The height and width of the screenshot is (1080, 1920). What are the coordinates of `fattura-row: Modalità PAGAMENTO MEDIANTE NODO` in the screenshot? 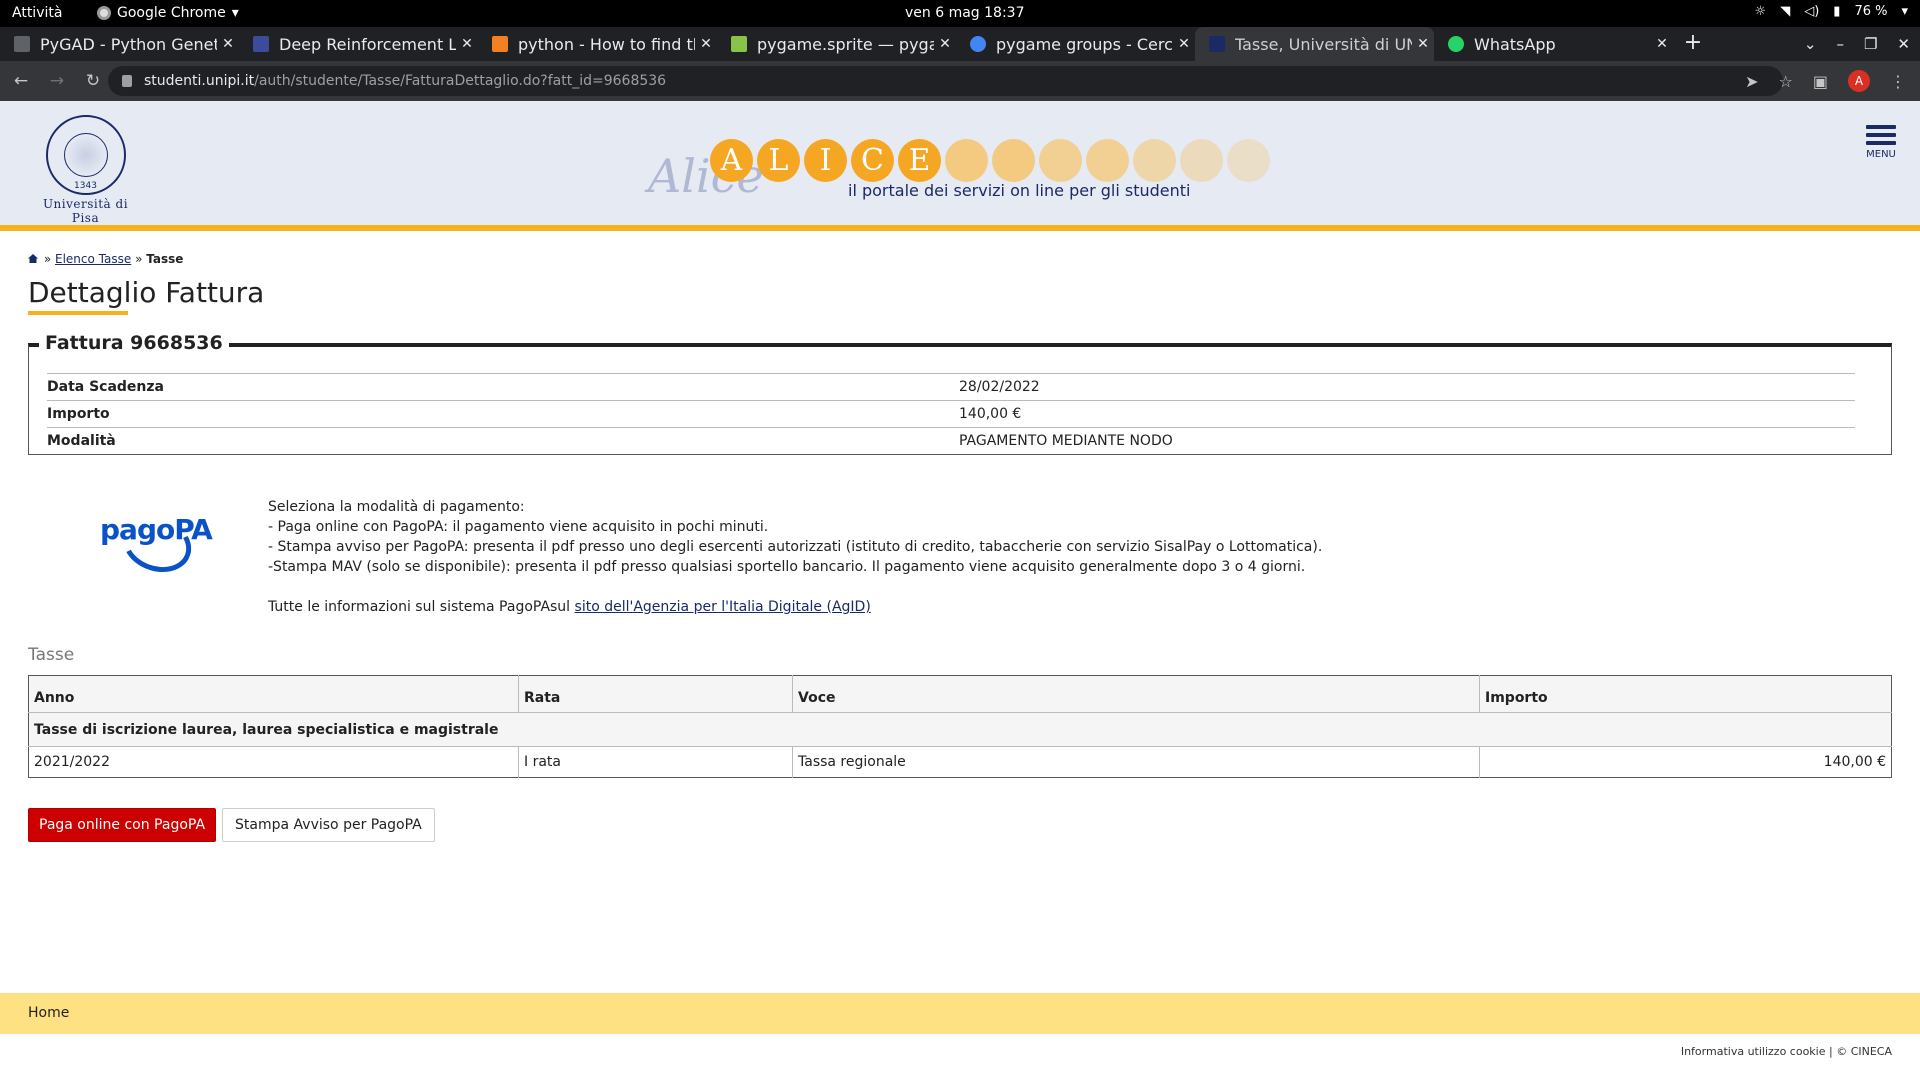 It's located at (951, 440).